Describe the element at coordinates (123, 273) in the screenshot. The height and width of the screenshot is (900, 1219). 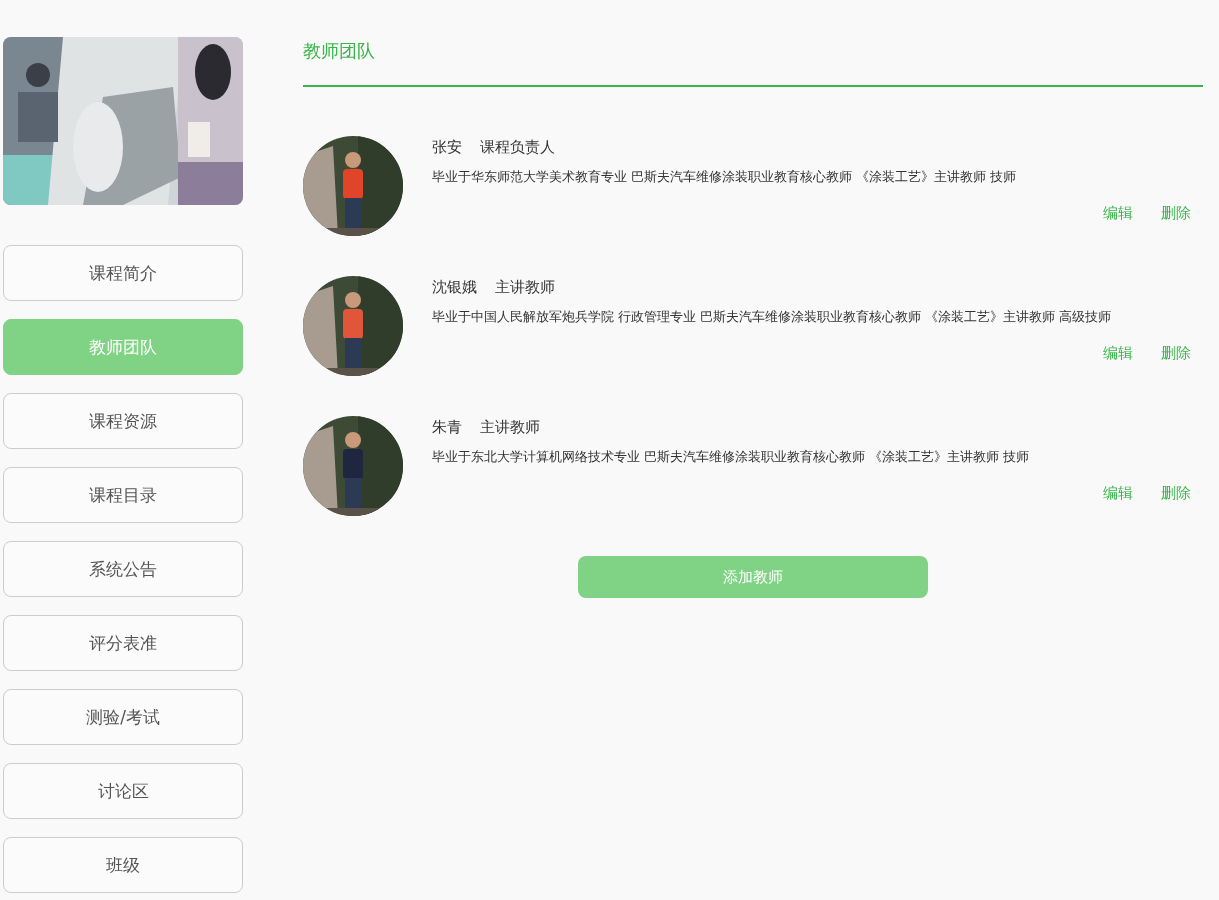
I see `nav-item: 课程简介` at that location.